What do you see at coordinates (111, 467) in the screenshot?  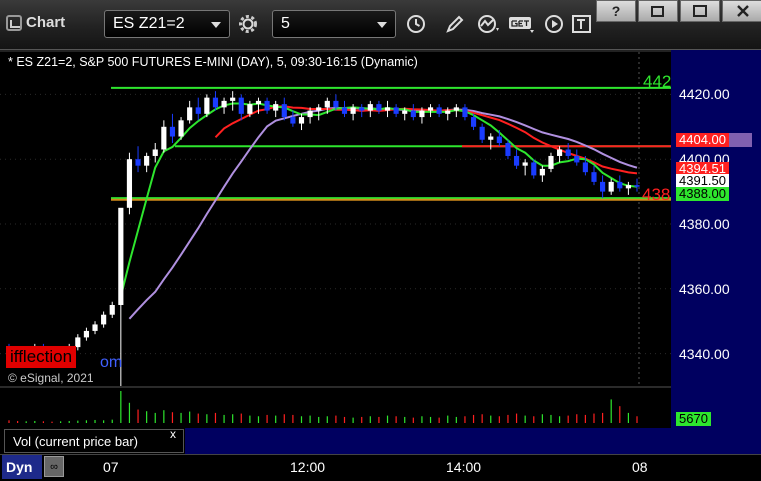 I see `time-tick-label: 07` at bounding box center [111, 467].